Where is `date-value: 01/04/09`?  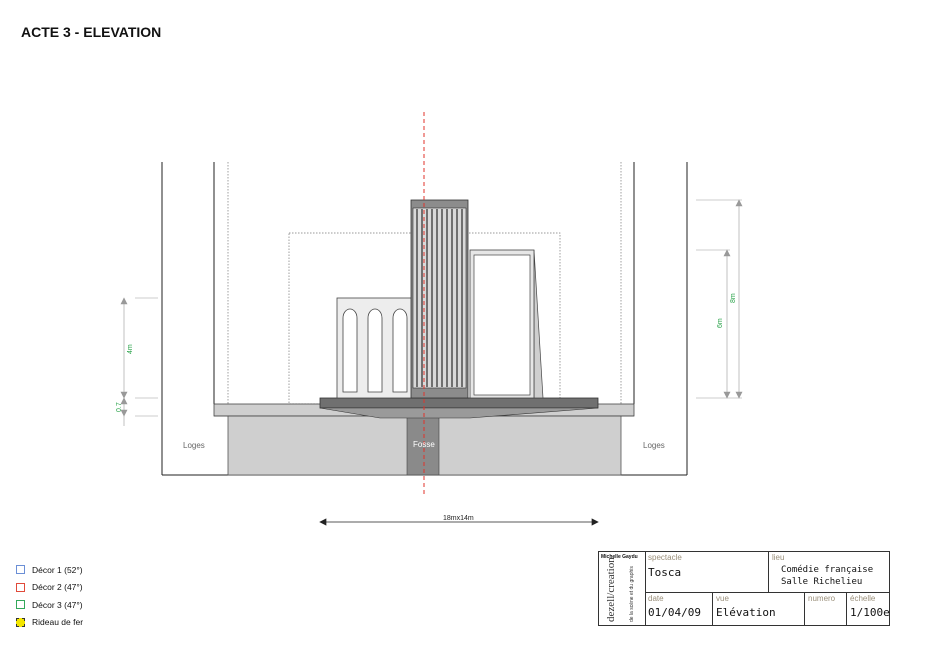
date-value: 01/04/09 is located at coordinates (674, 612).